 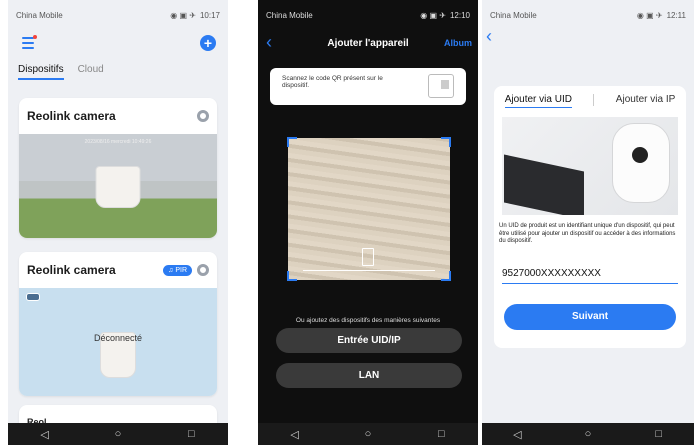 What do you see at coordinates (369, 209) in the screenshot?
I see `qr-scanner-viewfinder` at bounding box center [369, 209].